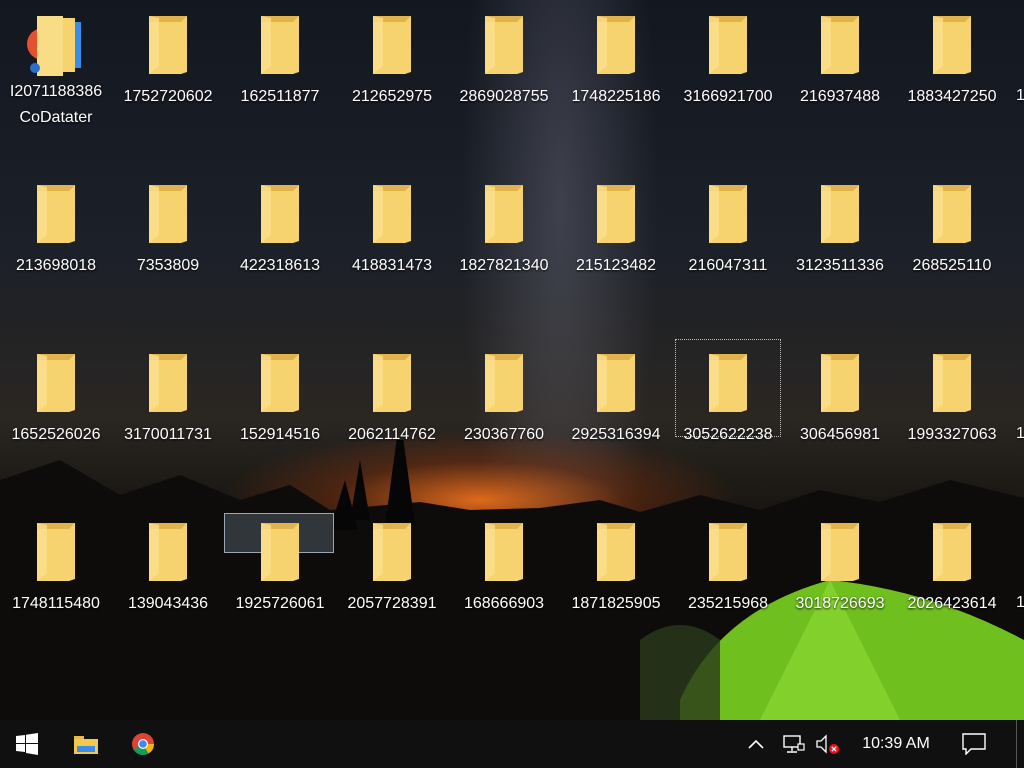  What do you see at coordinates (56, 603) in the screenshot?
I see `icon-label: 1748115480` at bounding box center [56, 603].